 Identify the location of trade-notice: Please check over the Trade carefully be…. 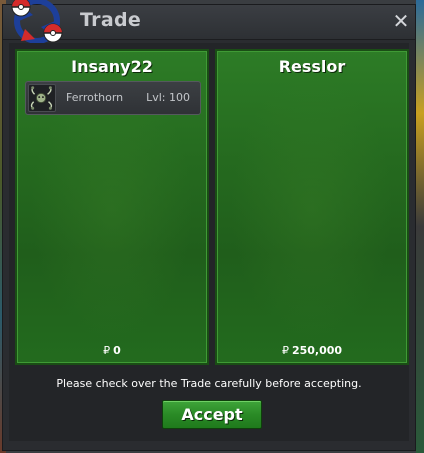
(209, 383).